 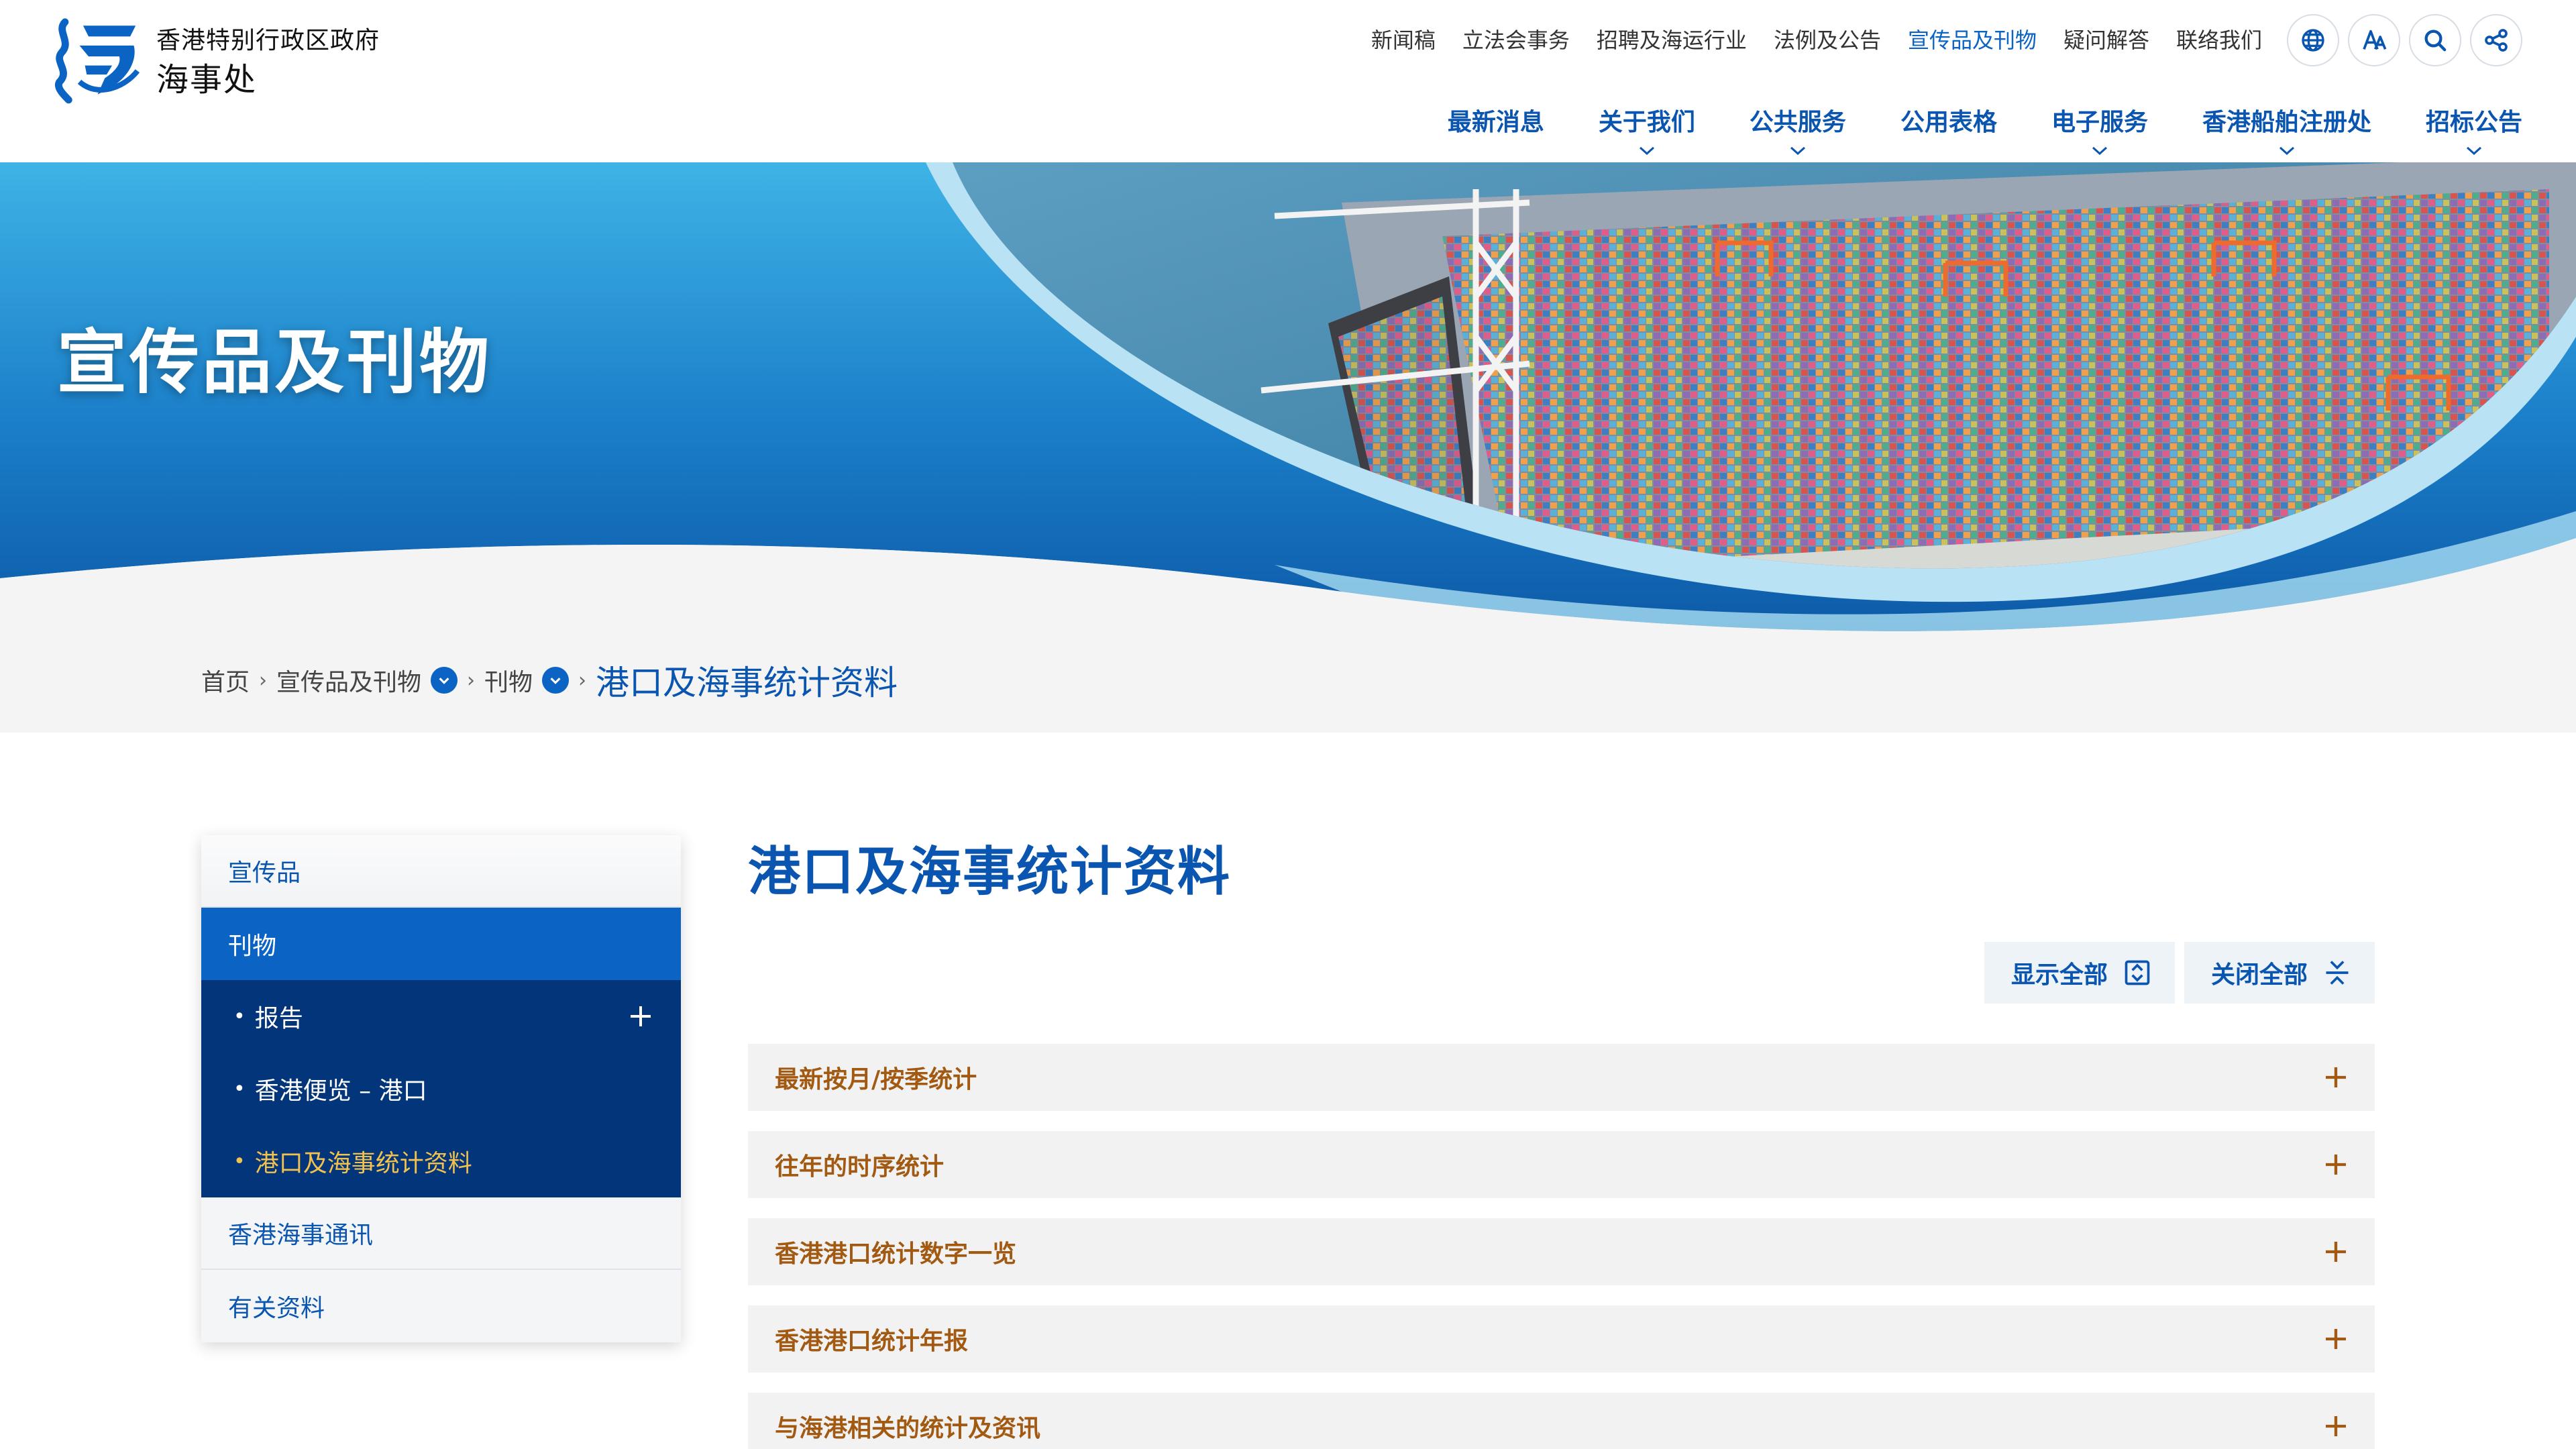 I want to click on sidebar-item-publicity: 宣传品, so click(x=441, y=871).